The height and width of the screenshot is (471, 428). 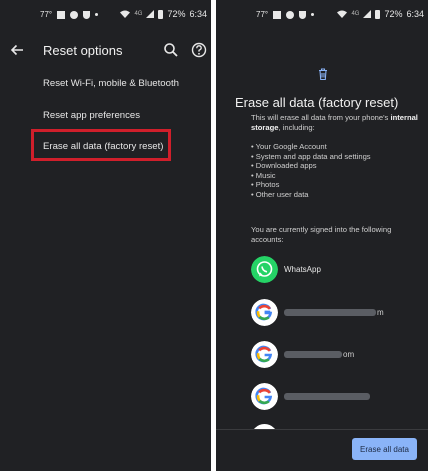 I want to click on divider, so click(x=322, y=429).